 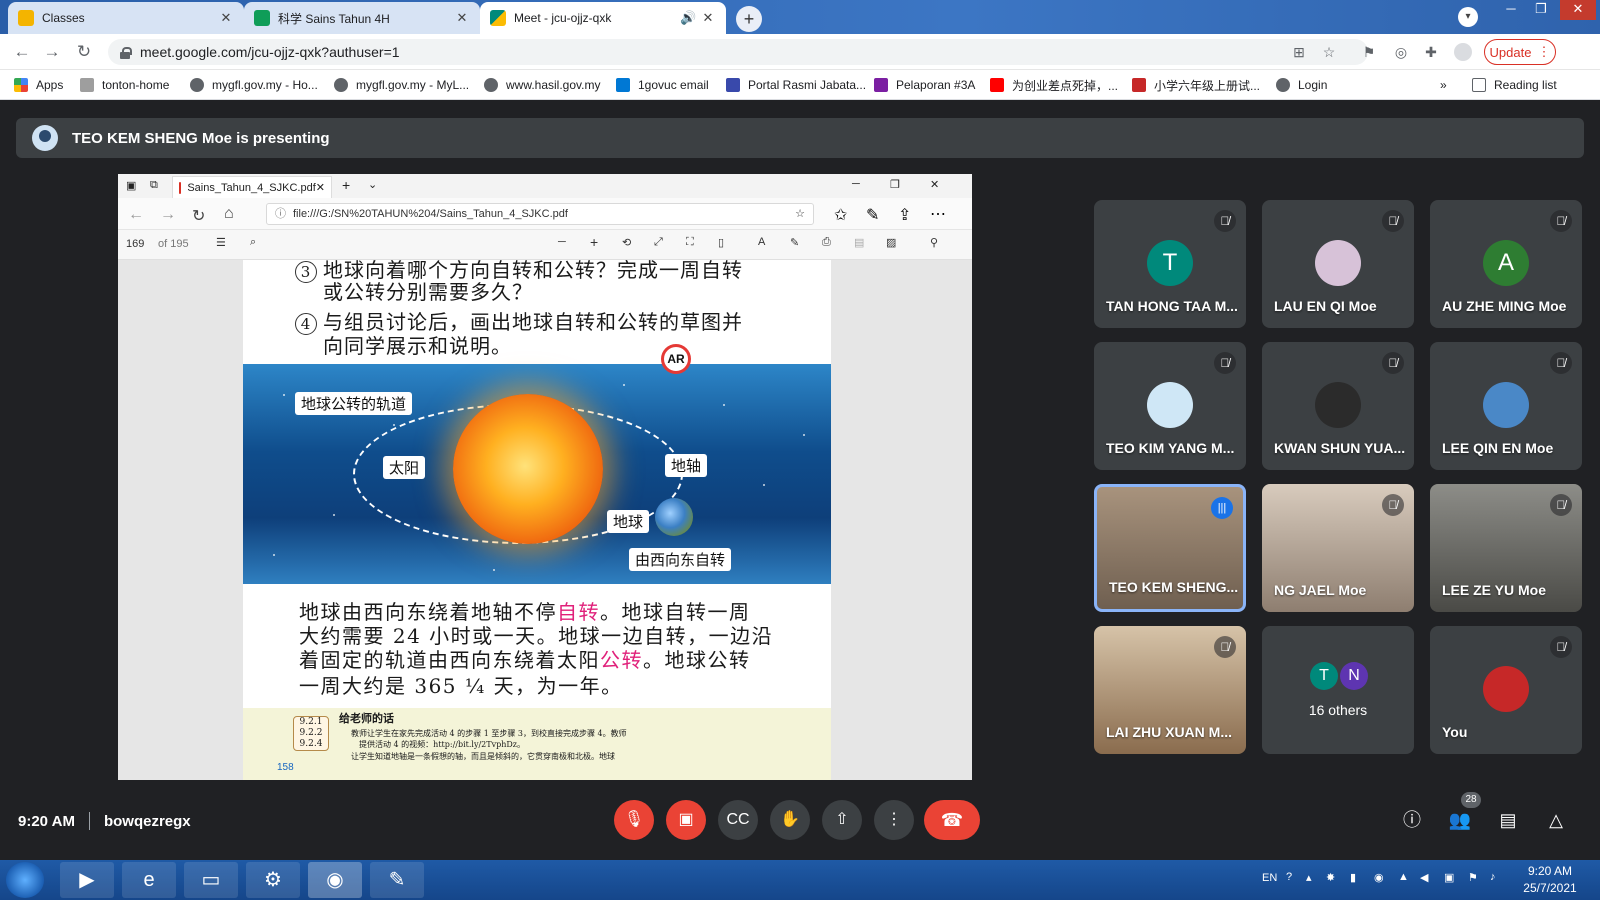 What do you see at coordinates (895, 184) in the screenshot?
I see `restore-icon: ❐` at bounding box center [895, 184].